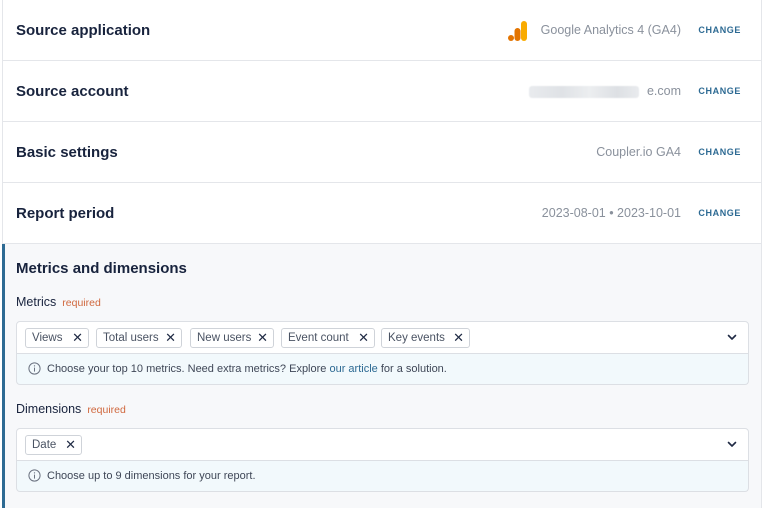 The image size is (762, 508). What do you see at coordinates (584, 92) in the screenshot?
I see `redacted-email` at bounding box center [584, 92].